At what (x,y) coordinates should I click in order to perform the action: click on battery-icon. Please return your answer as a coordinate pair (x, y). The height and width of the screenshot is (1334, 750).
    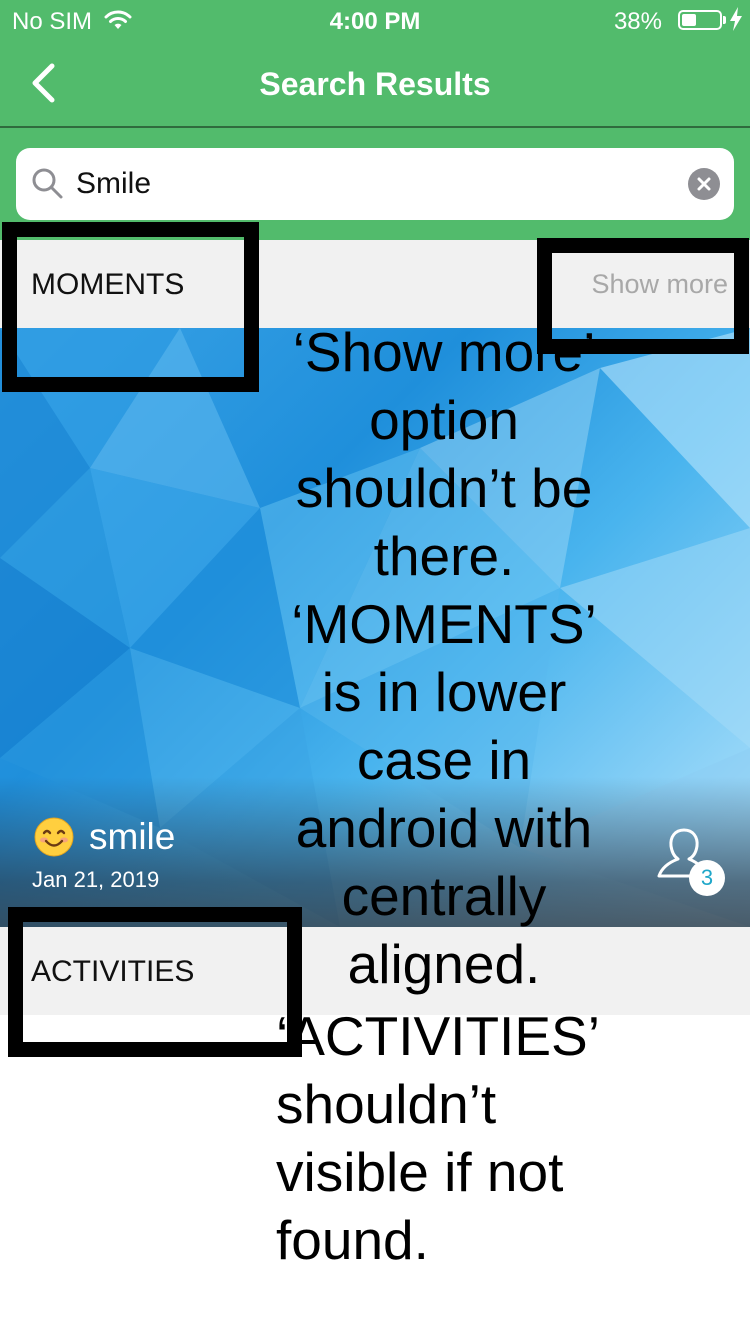
    Looking at the image, I should click on (702, 20).